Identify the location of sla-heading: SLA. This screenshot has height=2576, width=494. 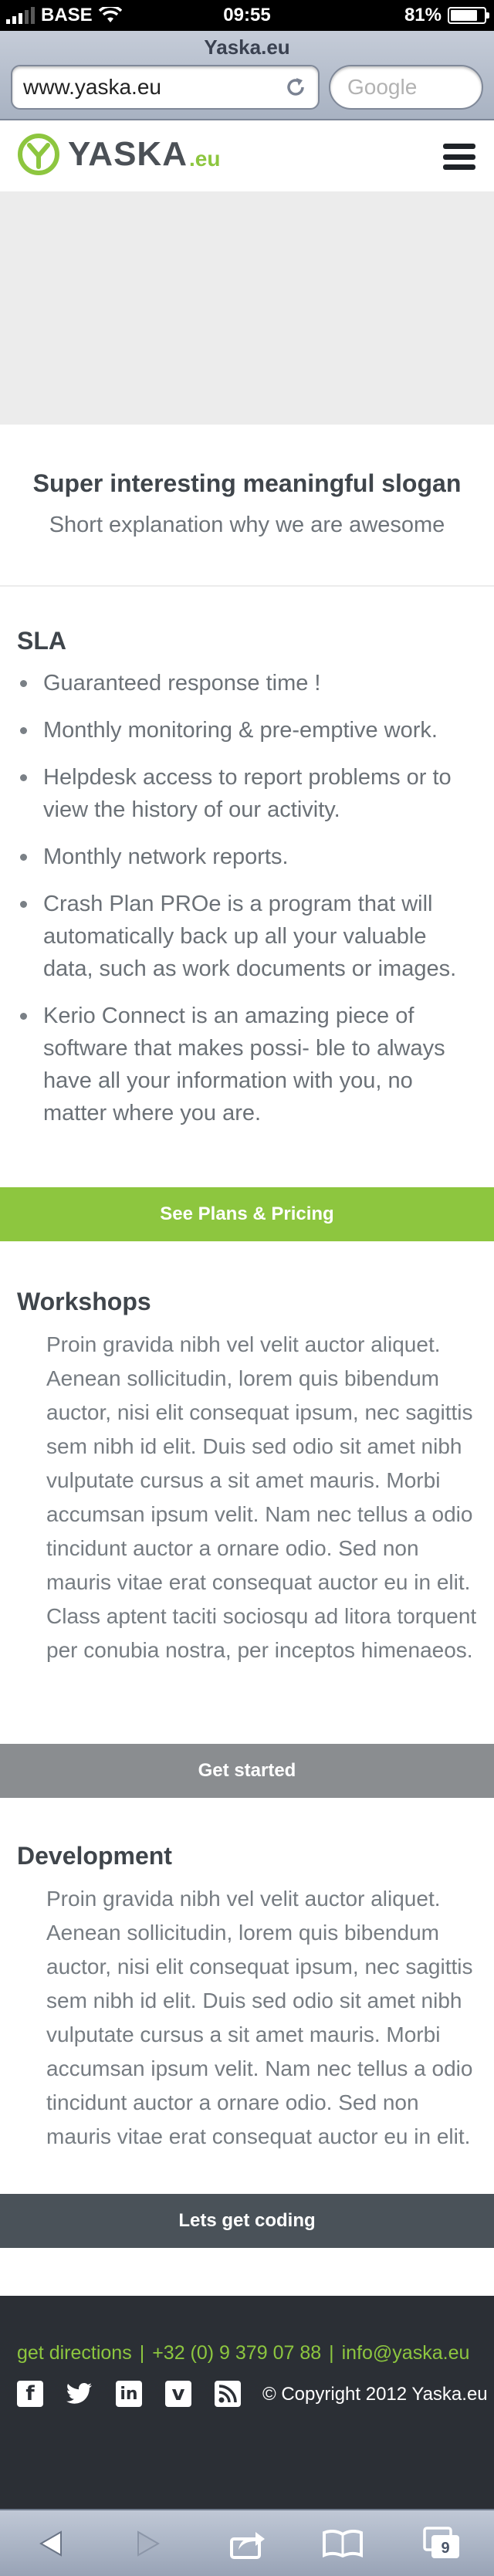
(41, 641).